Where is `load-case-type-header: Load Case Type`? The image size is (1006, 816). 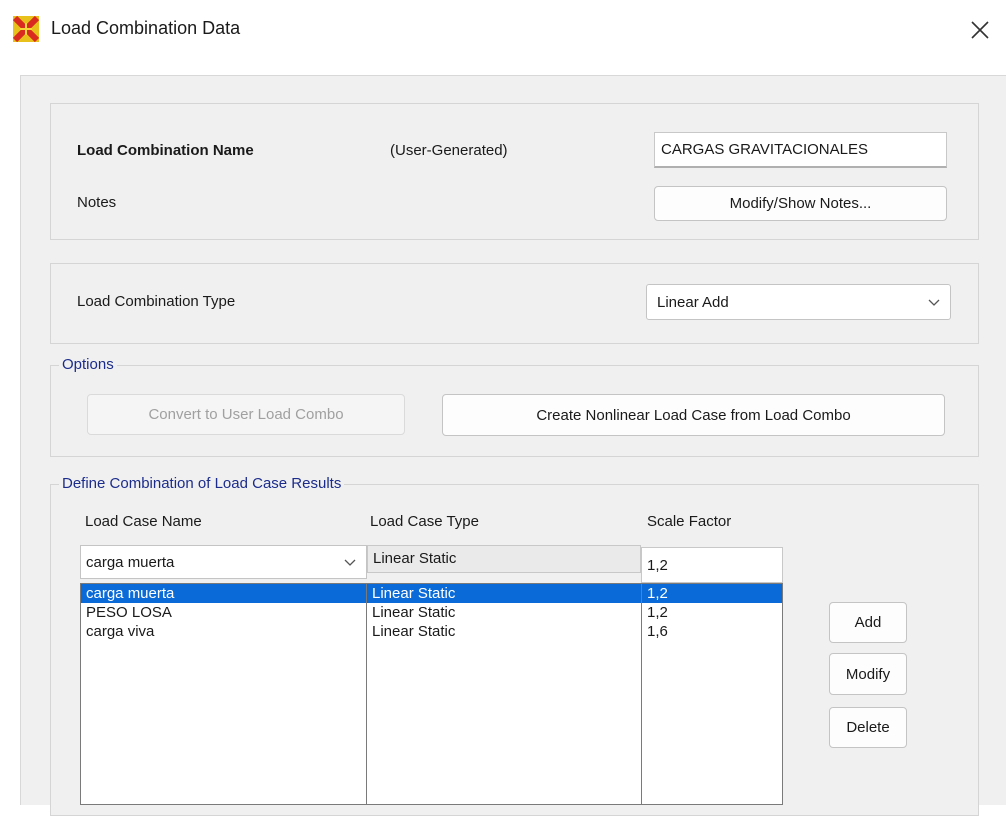
load-case-type-header: Load Case Type is located at coordinates (424, 521).